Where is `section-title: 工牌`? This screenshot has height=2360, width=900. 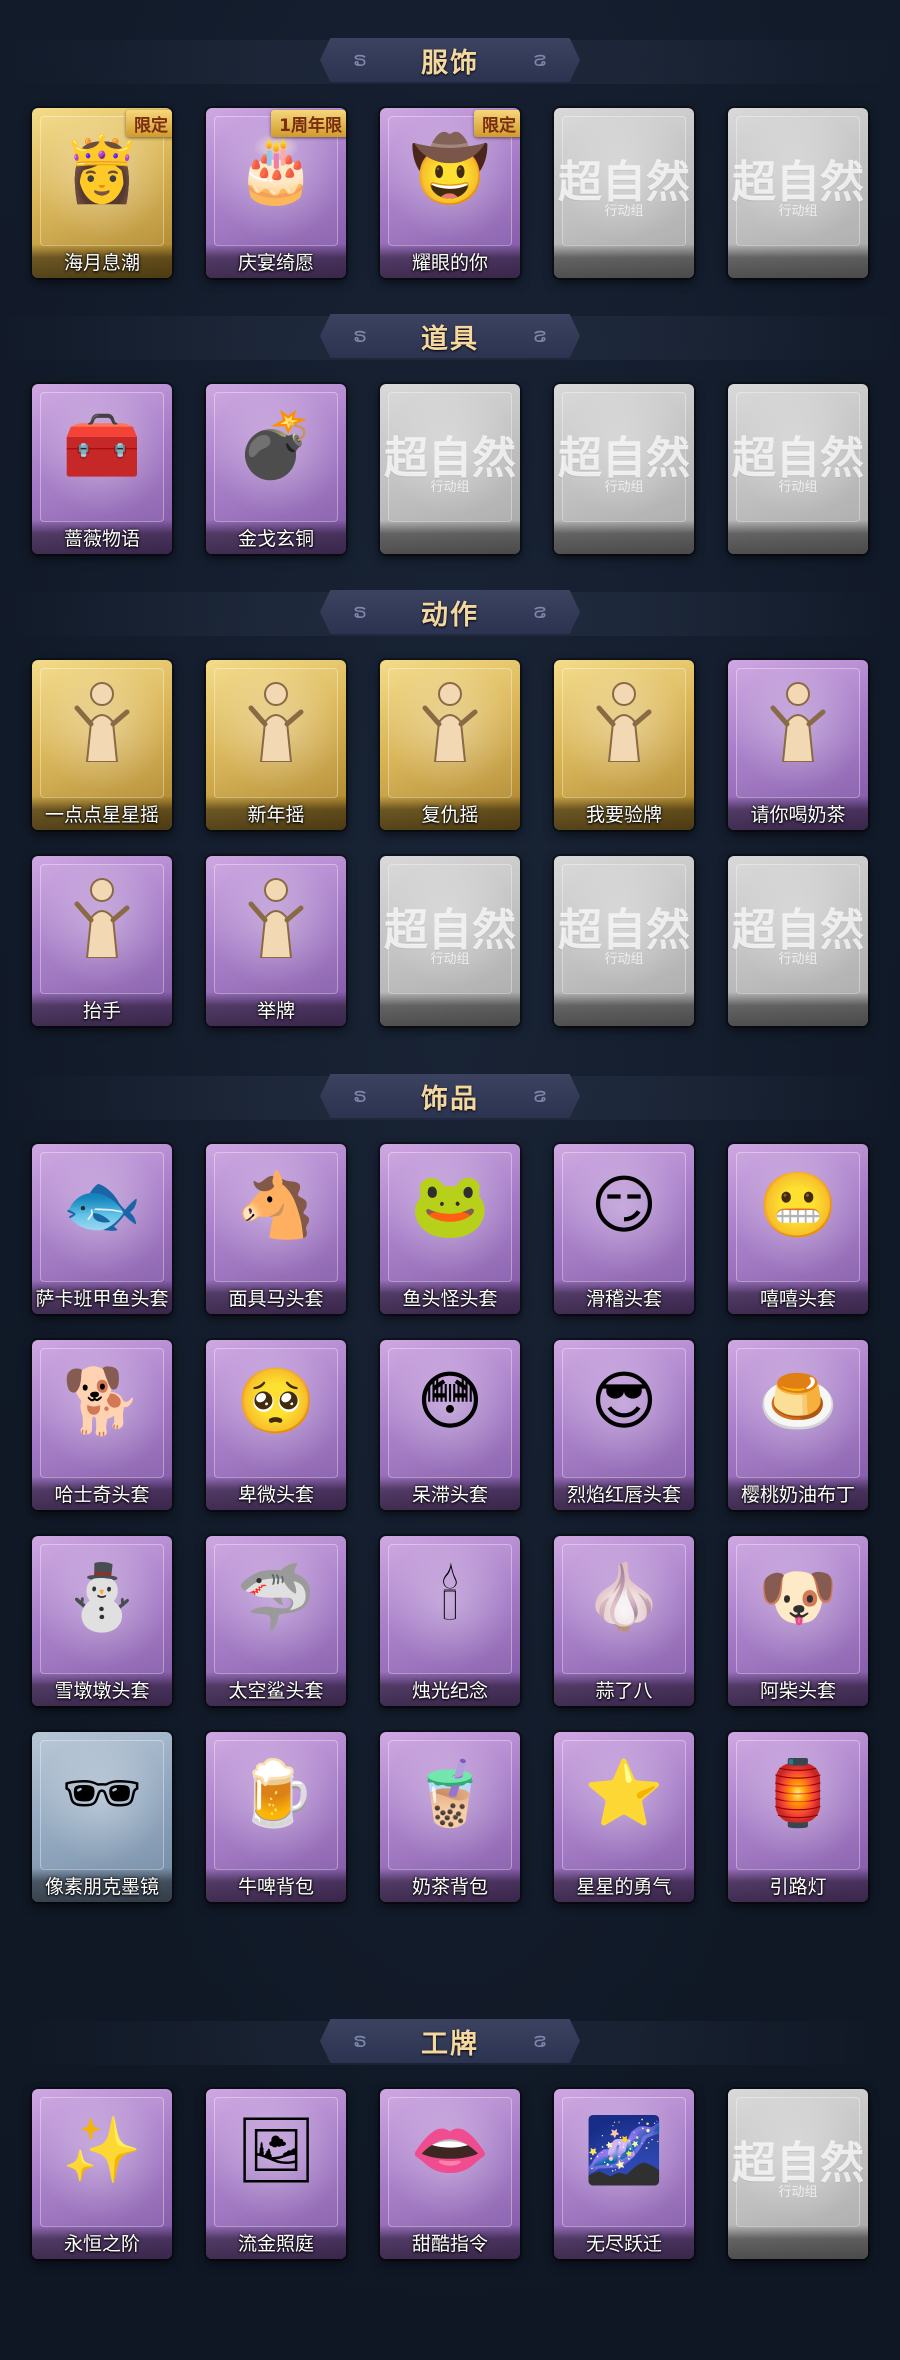 section-title: 工牌 is located at coordinates (450, 2044).